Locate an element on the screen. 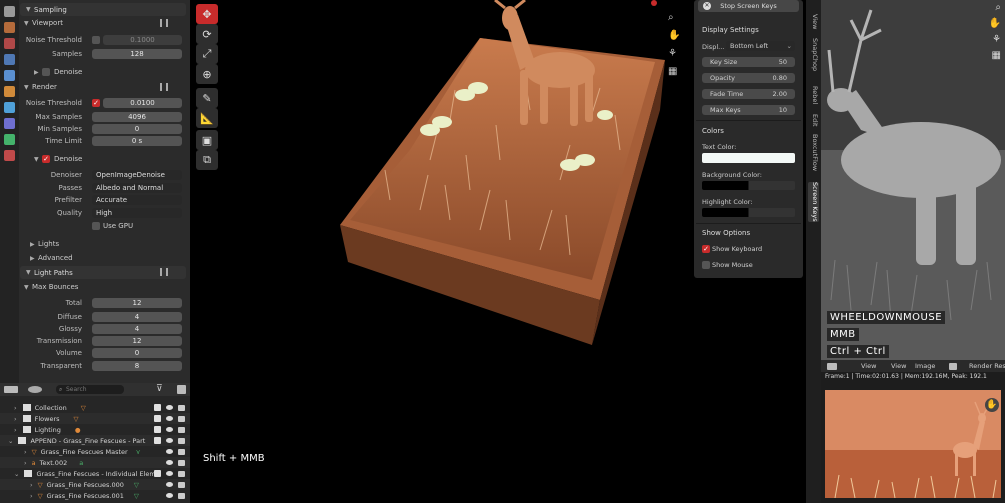 The height and width of the screenshot is (503, 1005). outliner-row: › ▽ Grass_Fine Fescues.000 ▽ is located at coordinates (95, 484).